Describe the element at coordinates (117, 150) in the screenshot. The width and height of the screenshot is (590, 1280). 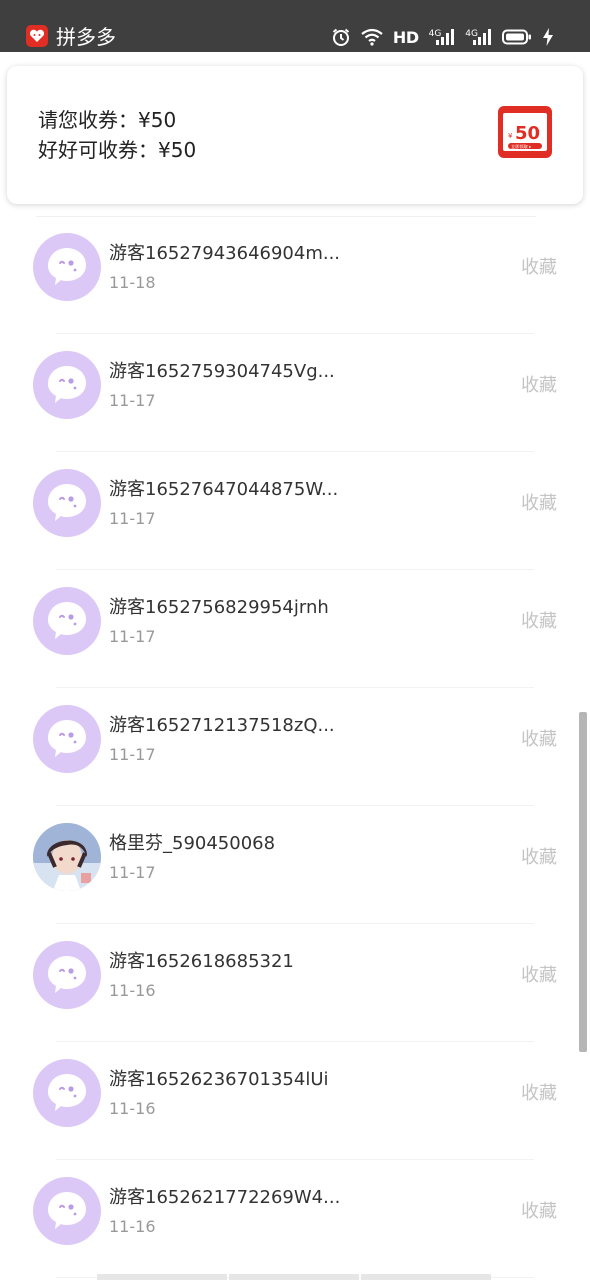
I see `coupon-line-2: 好好可收券：¥50` at that location.